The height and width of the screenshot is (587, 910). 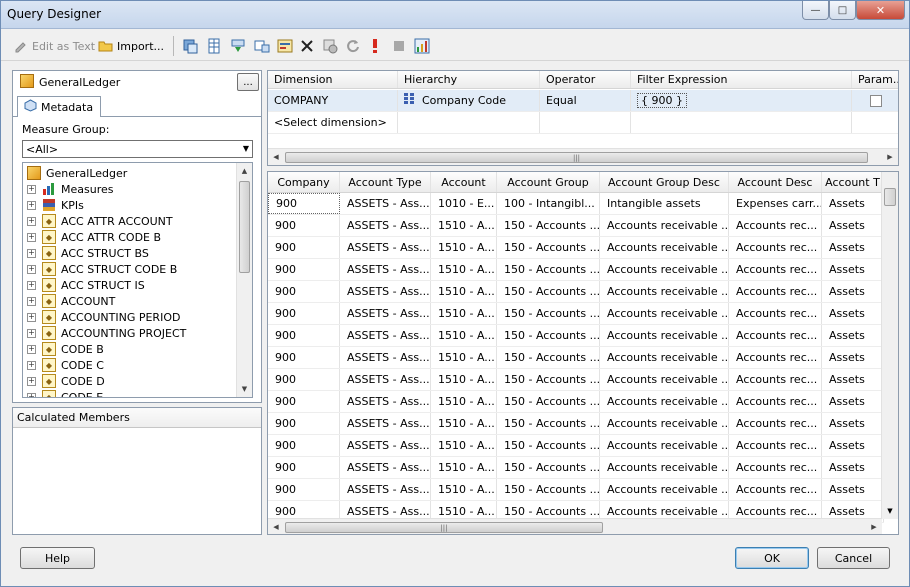 What do you see at coordinates (469, 100) in the screenshot?
I see `filter-hierarchy: Company Code` at bounding box center [469, 100].